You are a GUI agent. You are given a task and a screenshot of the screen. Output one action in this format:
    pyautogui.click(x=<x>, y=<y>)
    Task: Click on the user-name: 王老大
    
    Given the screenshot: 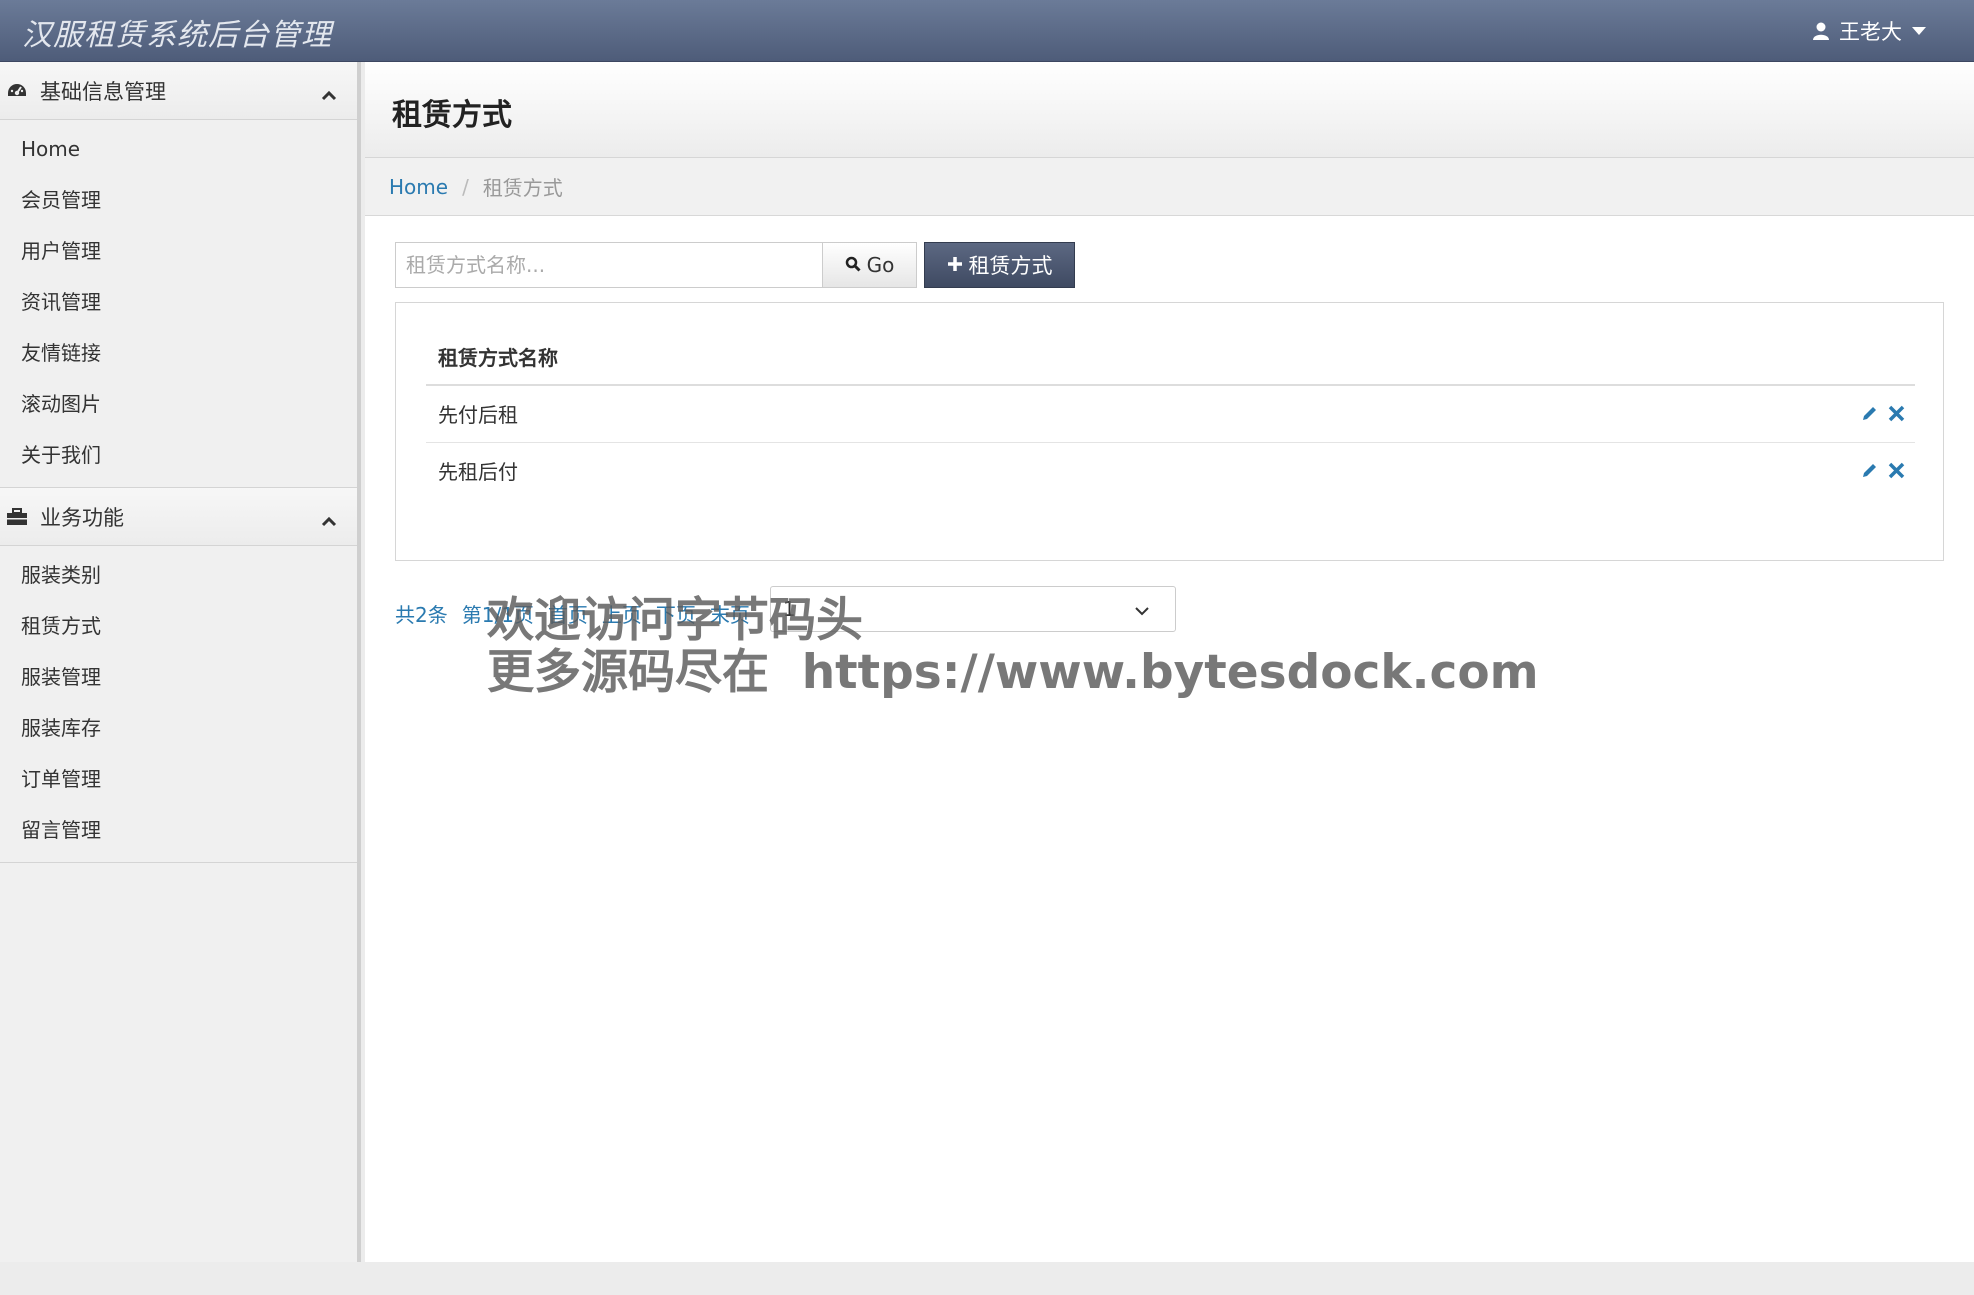 What is the action you would take?
    pyautogui.click(x=1870, y=32)
    